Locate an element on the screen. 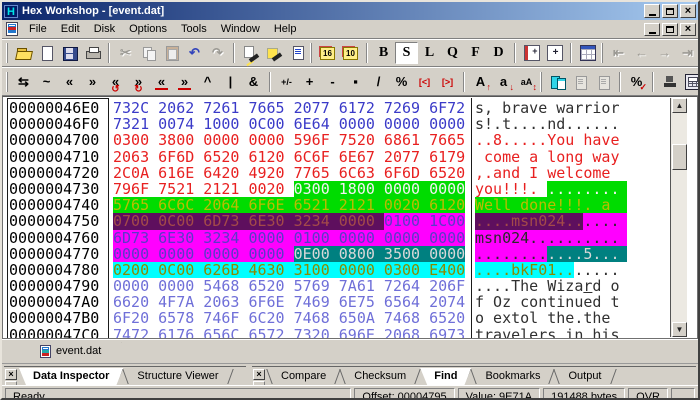 The height and width of the screenshot is (400, 700). tab-structure-viewer: Structure Viewer is located at coordinates (177, 376).